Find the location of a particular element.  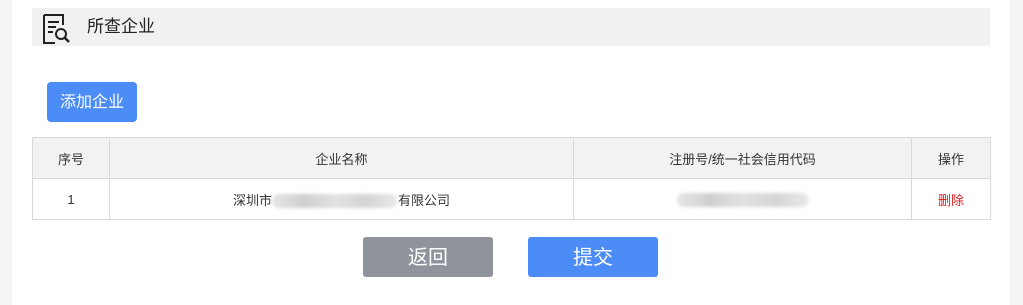

row-actions: 删除 is located at coordinates (951, 199).